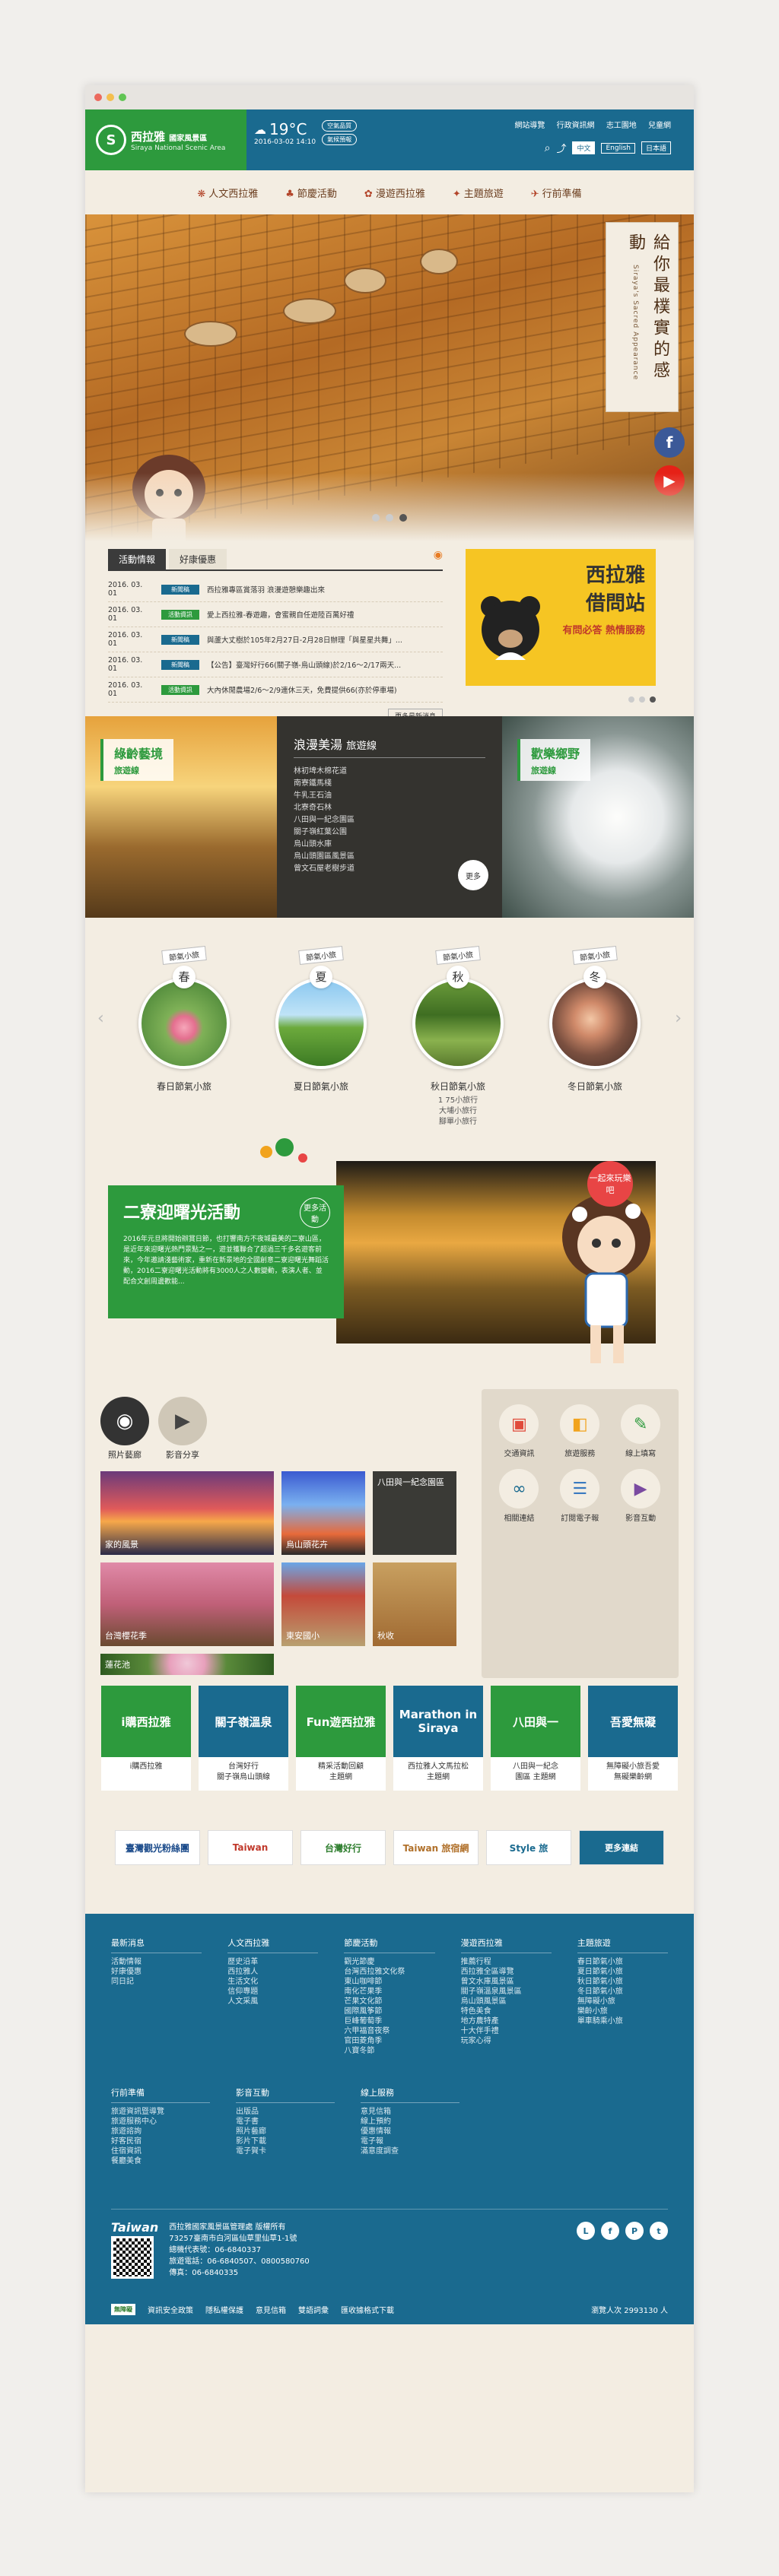  Describe the element at coordinates (618, 148) in the screenshot. I see `lang-english: English` at that location.